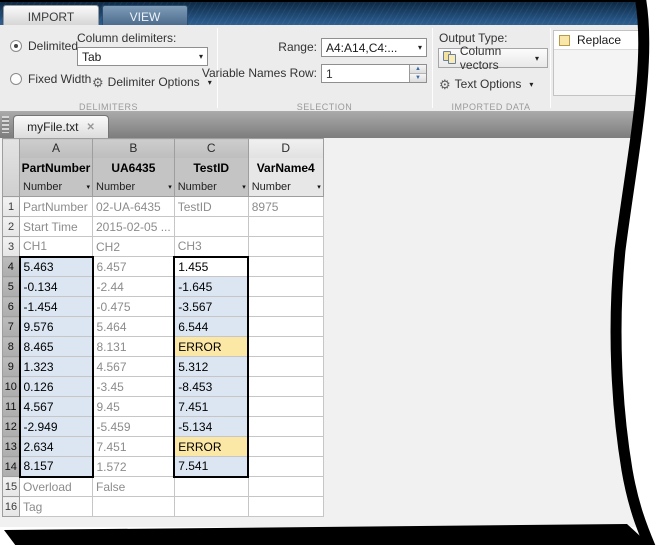  What do you see at coordinates (56, 506) in the screenshot?
I see `grid-cell-A16: Tag` at bounding box center [56, 506].